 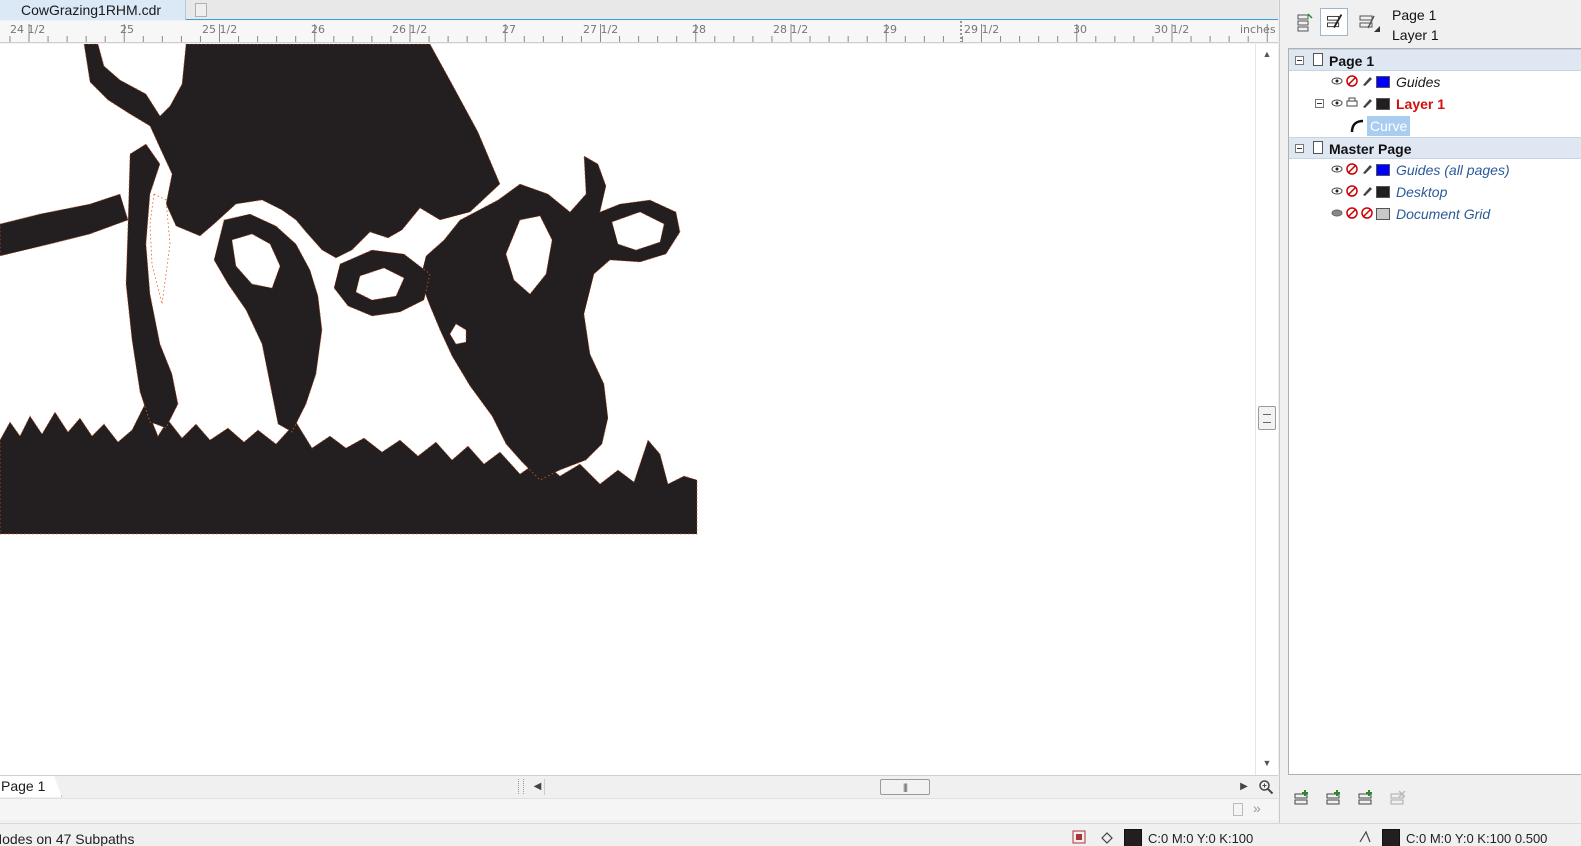 What do you see at coordinates (1079, 837) in the screenshot?
I see `fill-indicator-icon` at bounding box center [1079, 837].